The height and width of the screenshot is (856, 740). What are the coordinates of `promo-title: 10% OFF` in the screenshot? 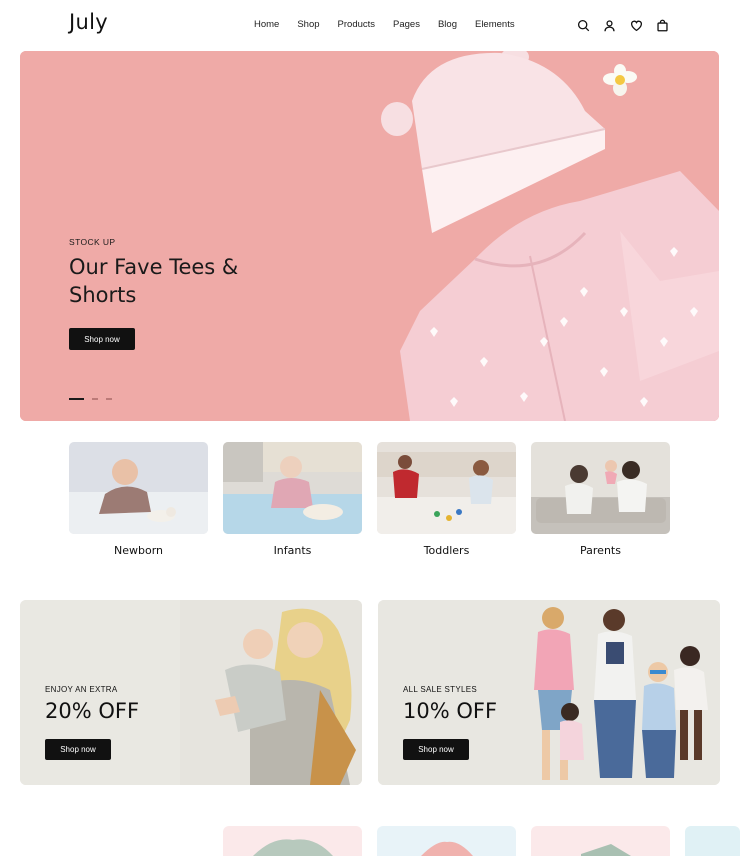 It's located at (450, 711).